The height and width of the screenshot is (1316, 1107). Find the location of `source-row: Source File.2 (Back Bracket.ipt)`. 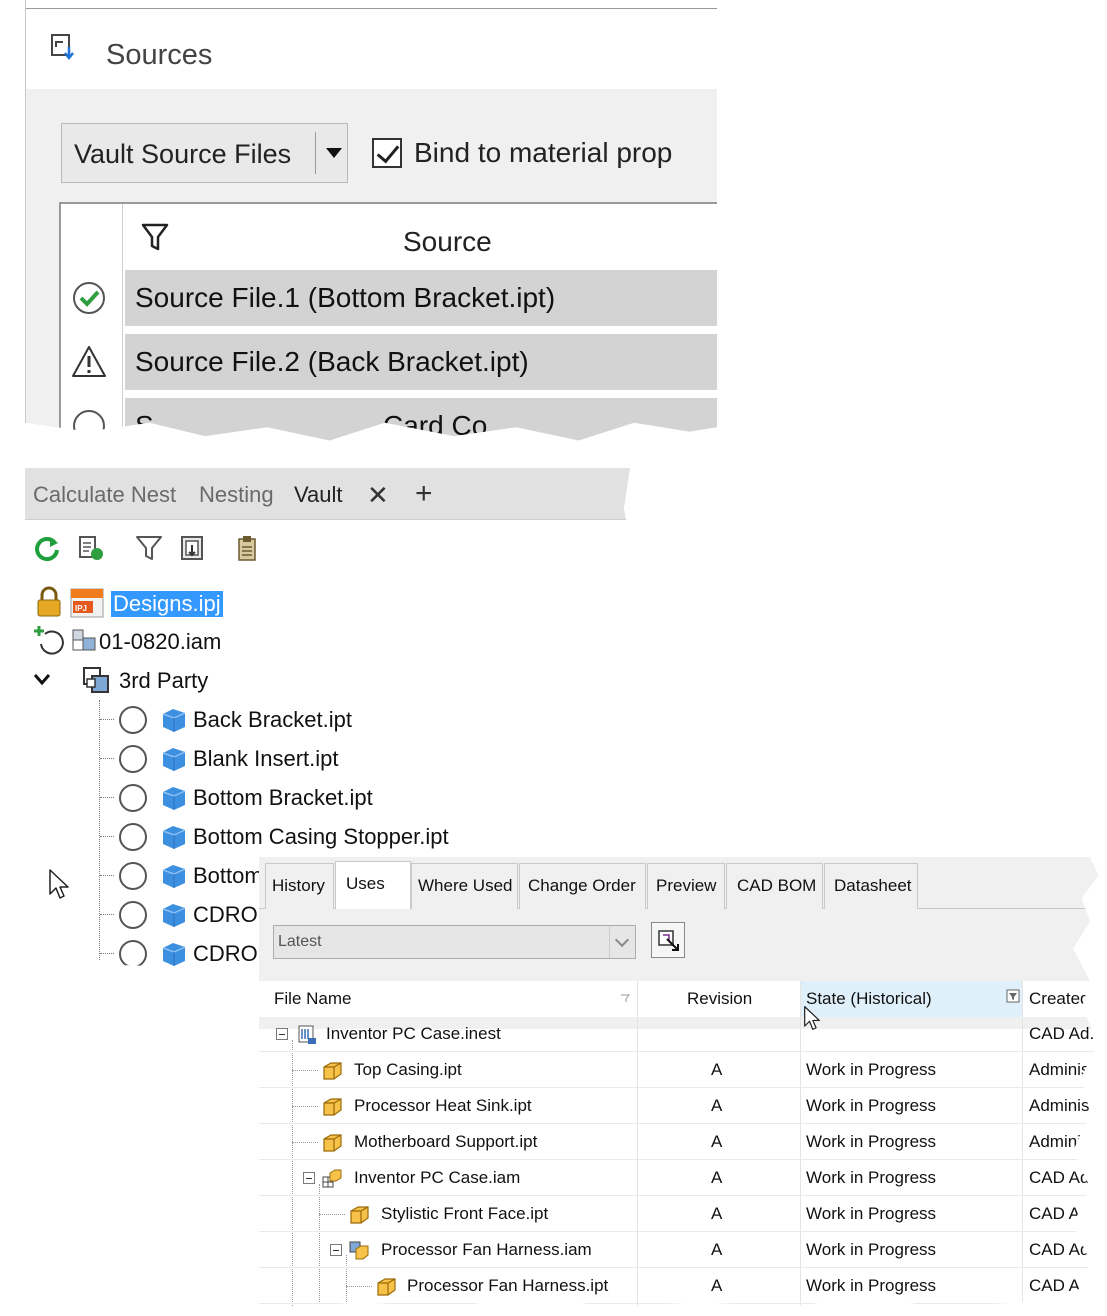

source-row: Source File.2 (Back Bracket.ipt) is located at coordinates (389, 362).